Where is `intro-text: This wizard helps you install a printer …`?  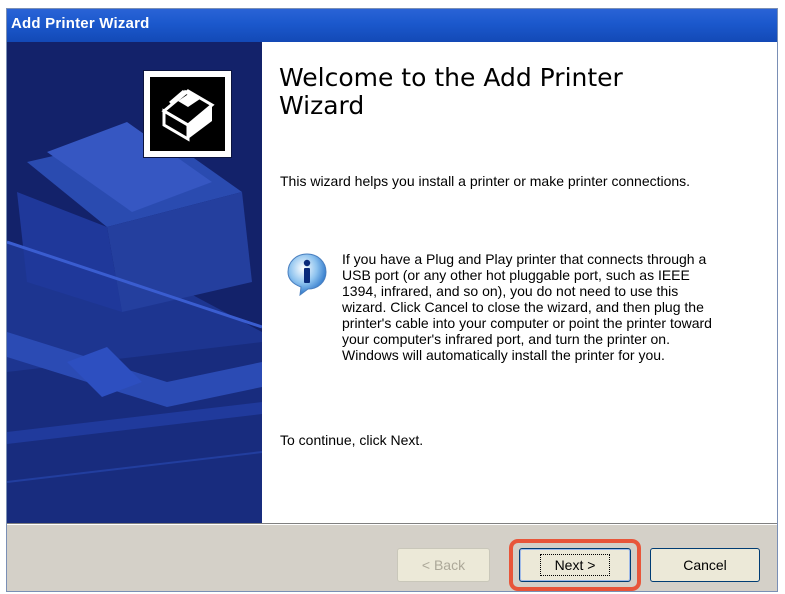 intro-text: This wizard helps you install a printer … is located at coordinates (485, 181).